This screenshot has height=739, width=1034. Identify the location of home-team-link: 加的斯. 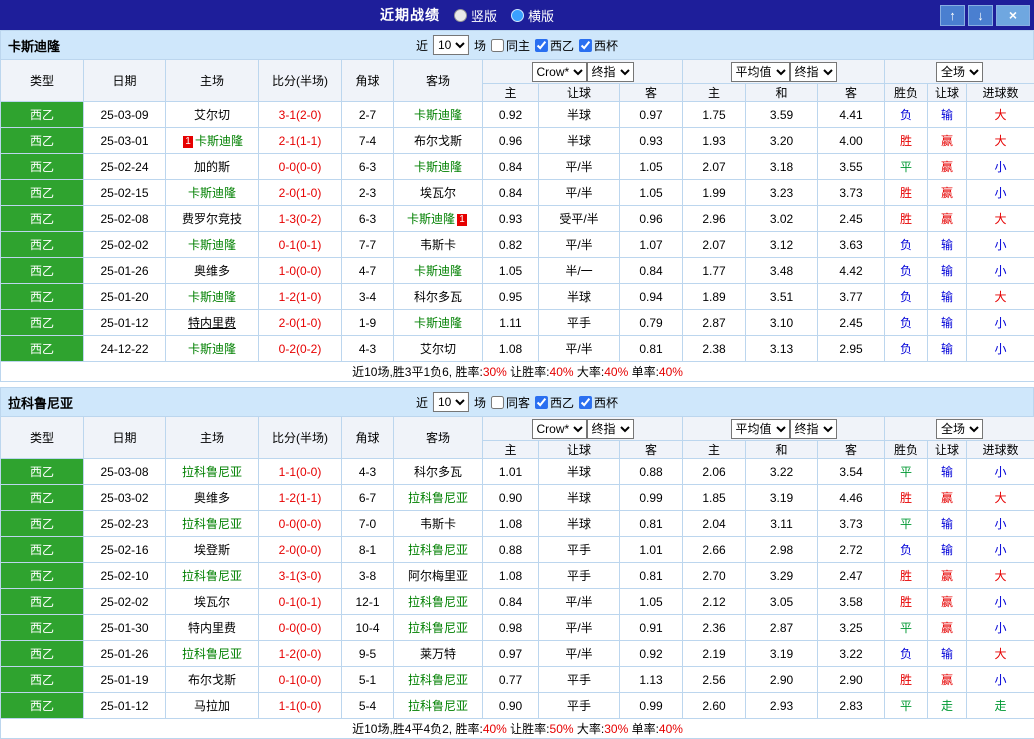
(212, 167).